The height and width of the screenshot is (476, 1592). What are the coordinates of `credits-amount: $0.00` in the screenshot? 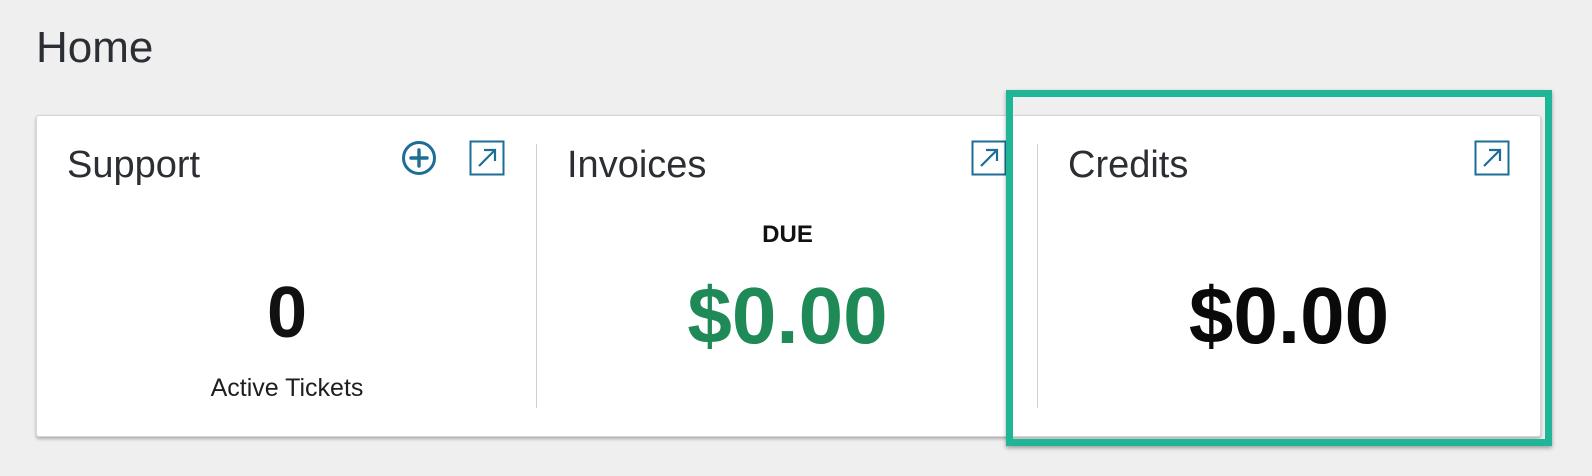 It's located at (1289, 315).